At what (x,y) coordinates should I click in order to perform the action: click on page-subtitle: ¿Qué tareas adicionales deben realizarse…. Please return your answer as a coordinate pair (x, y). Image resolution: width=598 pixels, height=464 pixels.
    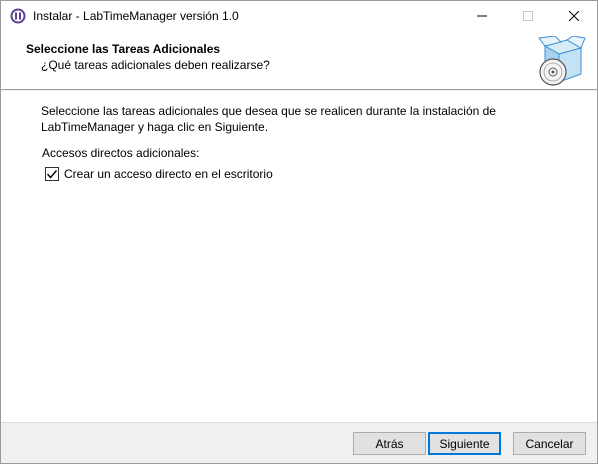
    Looking at the image, I should click on (155, 65).